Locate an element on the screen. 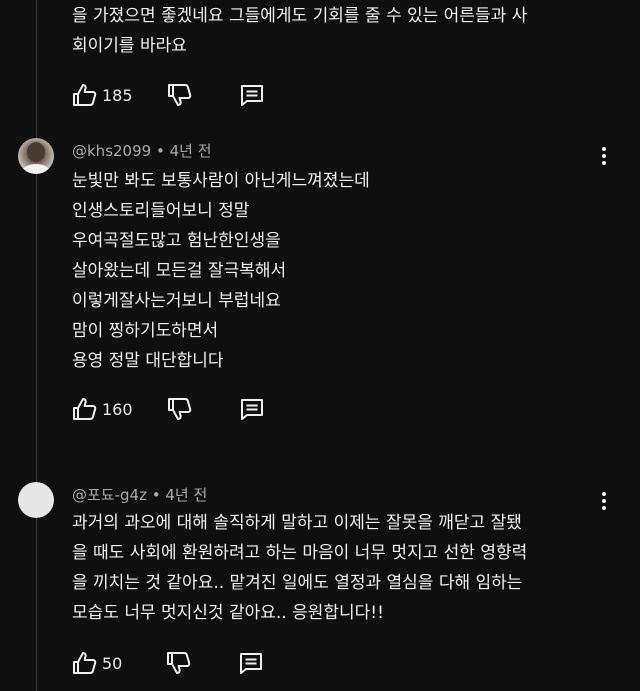 The height and width of the screenshot is (691, 640). comment-header: @포됴-g4z • 4년 전 is located at coordinates (139, 494).